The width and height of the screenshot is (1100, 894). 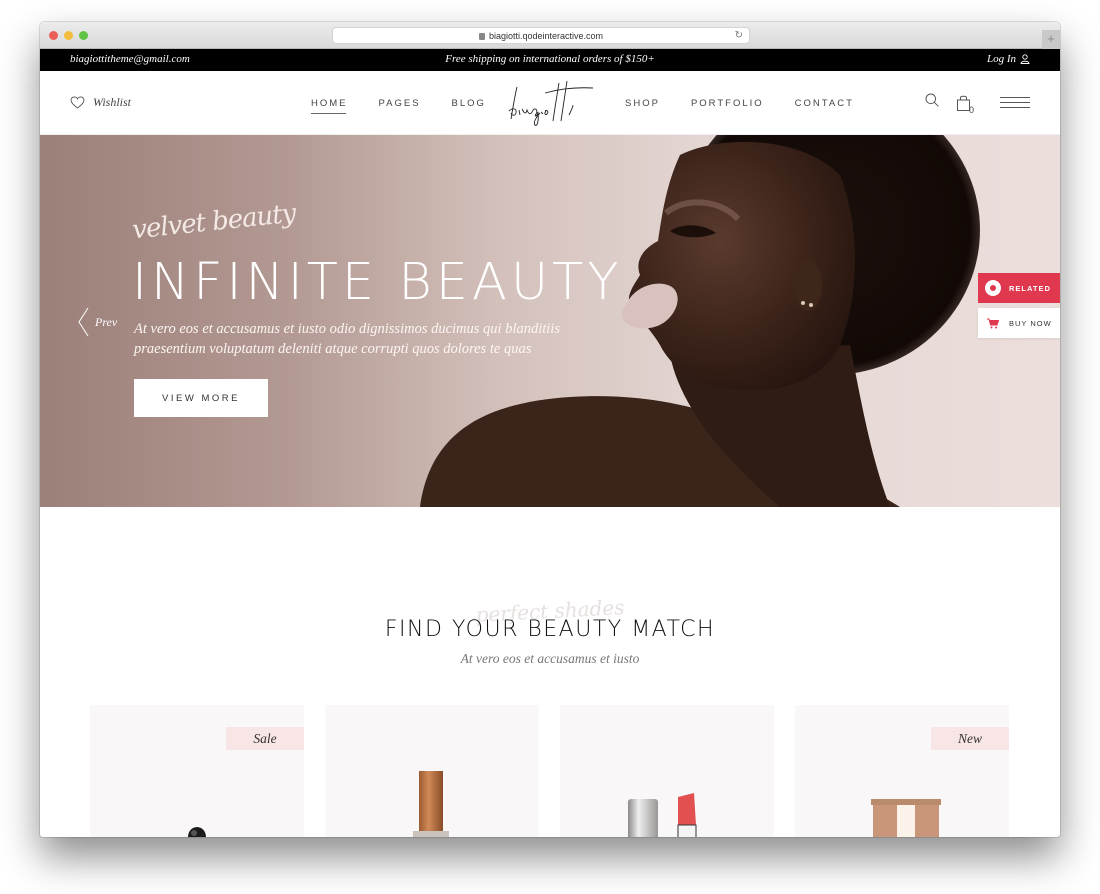 I want to click on related-button: RELATED, so click(x=1019, y=288).